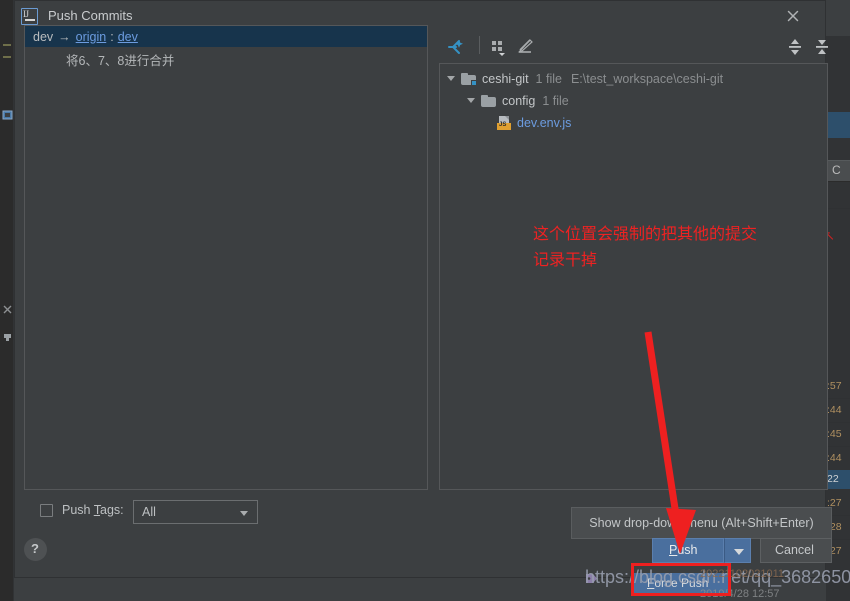 This screenshot has height=601, width=850. I want to click on group-by-icon, so click(498, 47).